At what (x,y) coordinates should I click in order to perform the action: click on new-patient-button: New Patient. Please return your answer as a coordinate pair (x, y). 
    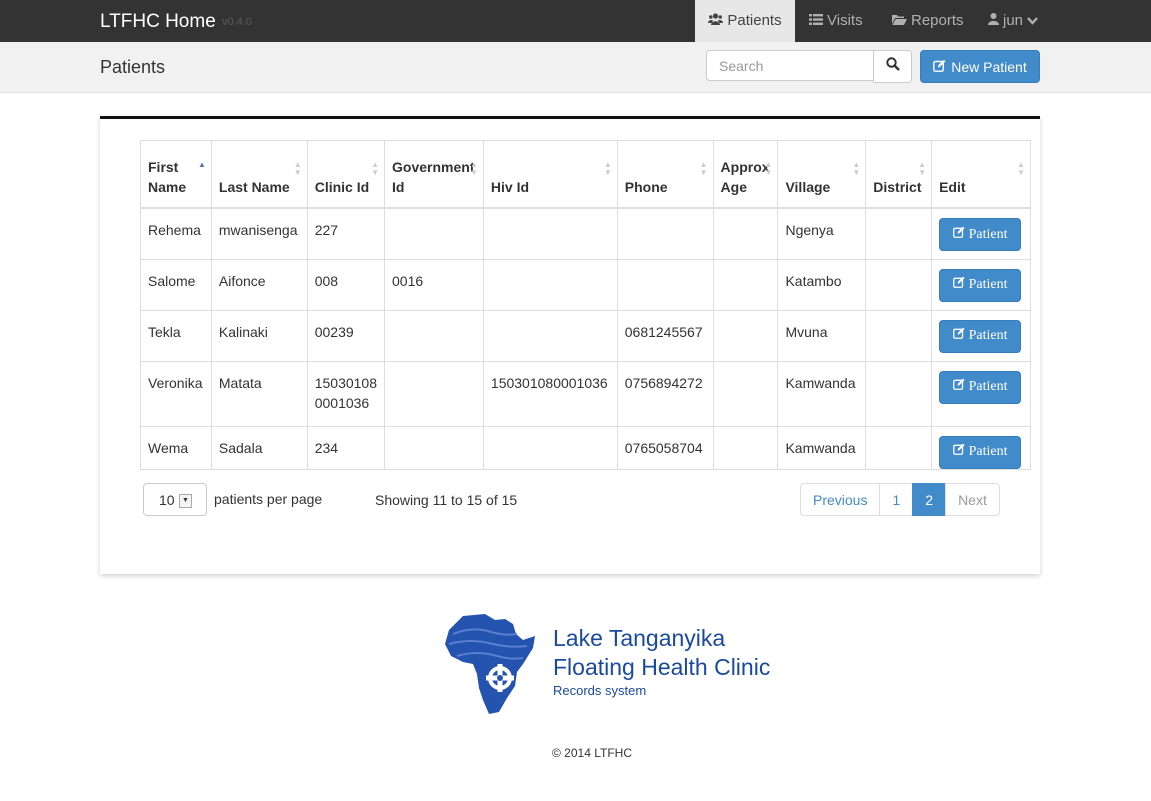
    Looking at the image, I should click on (980, 66).